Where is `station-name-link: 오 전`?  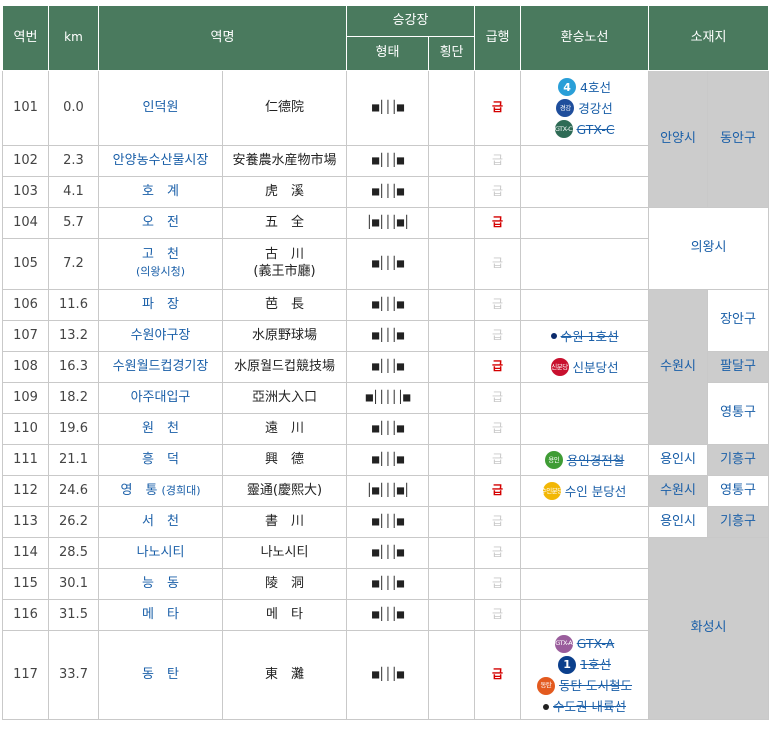
station-name-link: 오 전 is located at coordinates (160, 222).